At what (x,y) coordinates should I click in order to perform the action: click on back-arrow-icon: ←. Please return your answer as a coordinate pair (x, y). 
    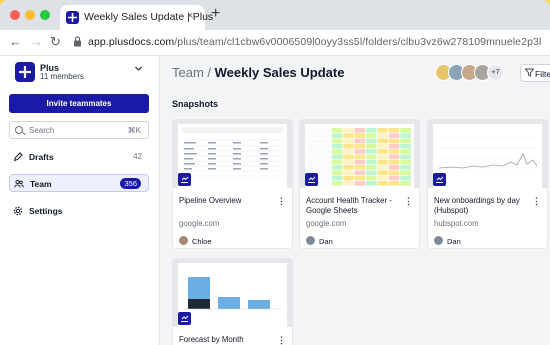
    Looking at the image, I should click on (15, 41).